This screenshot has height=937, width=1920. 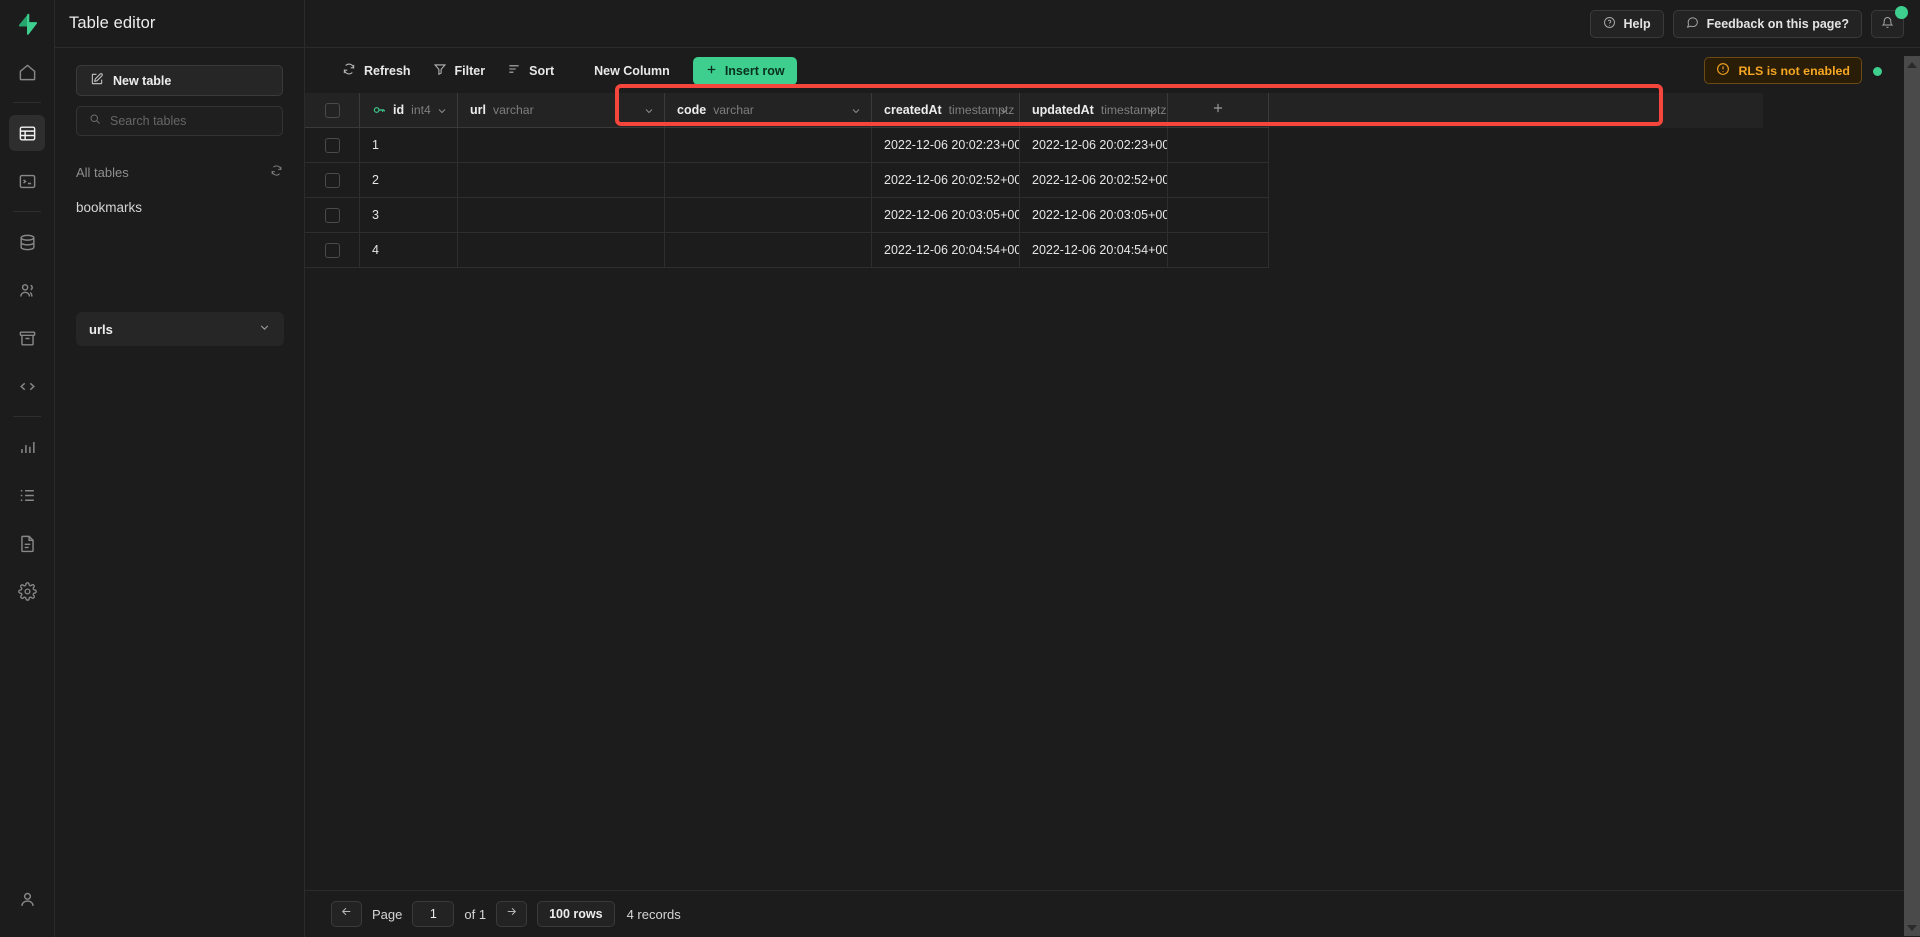 I want to click on cell-id: 1, so click(x=409, y=145).